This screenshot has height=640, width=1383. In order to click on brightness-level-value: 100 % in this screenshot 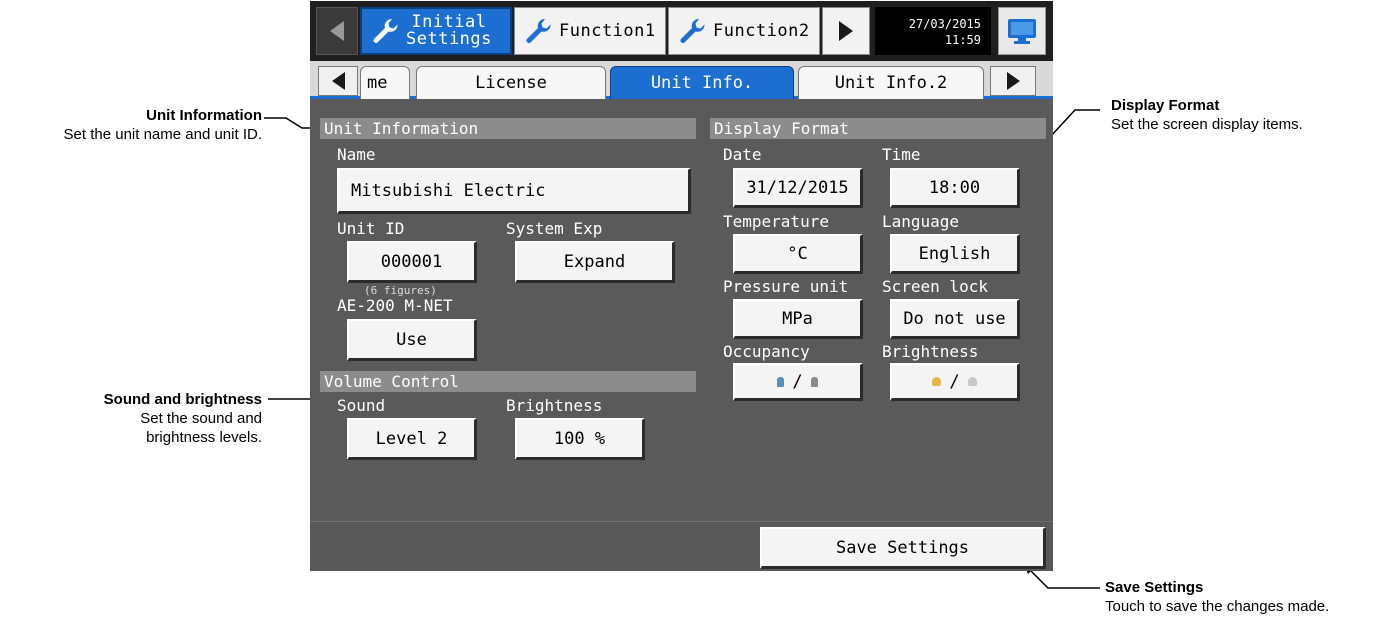, I will do `click(579, 438)`.